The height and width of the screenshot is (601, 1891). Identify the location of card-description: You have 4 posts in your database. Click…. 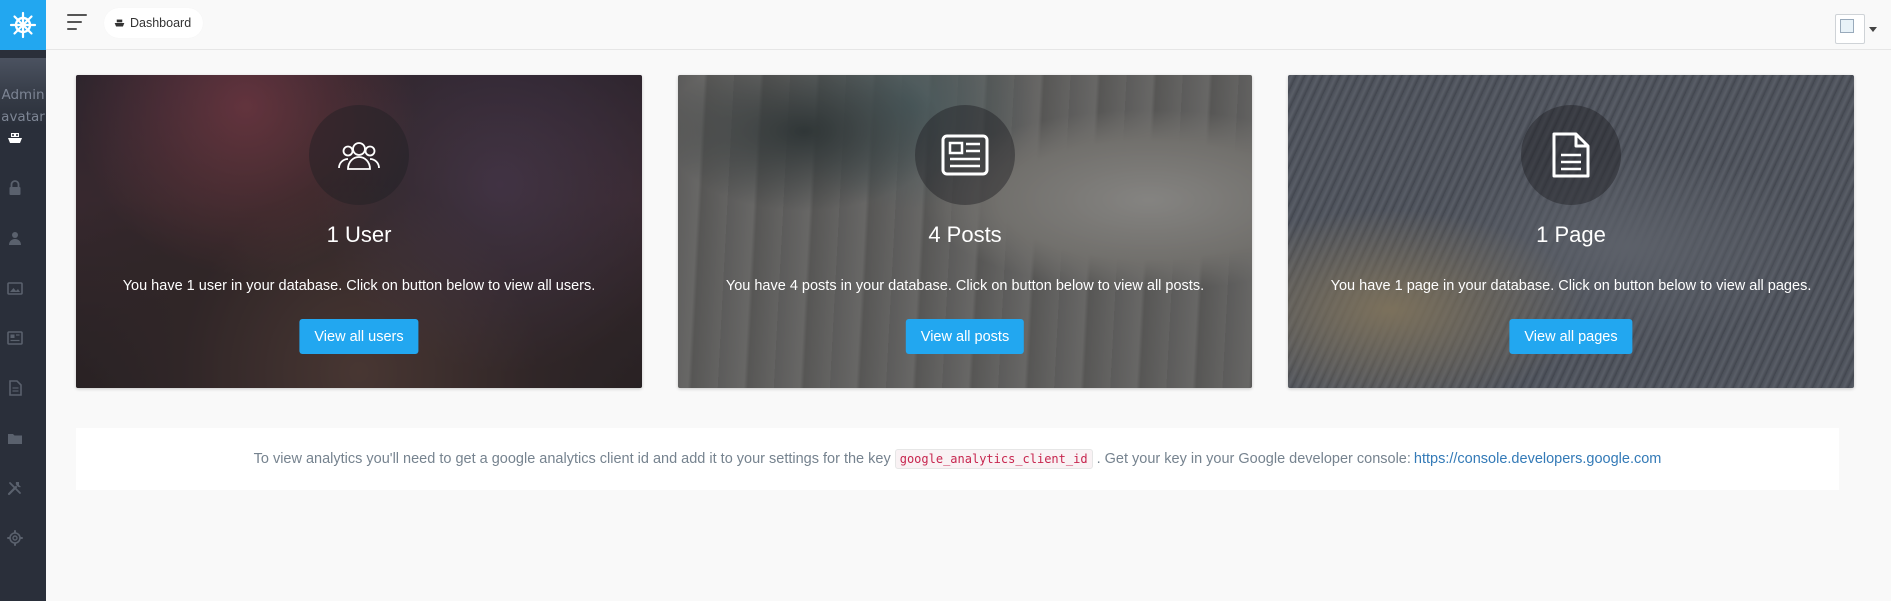
(965, 286).